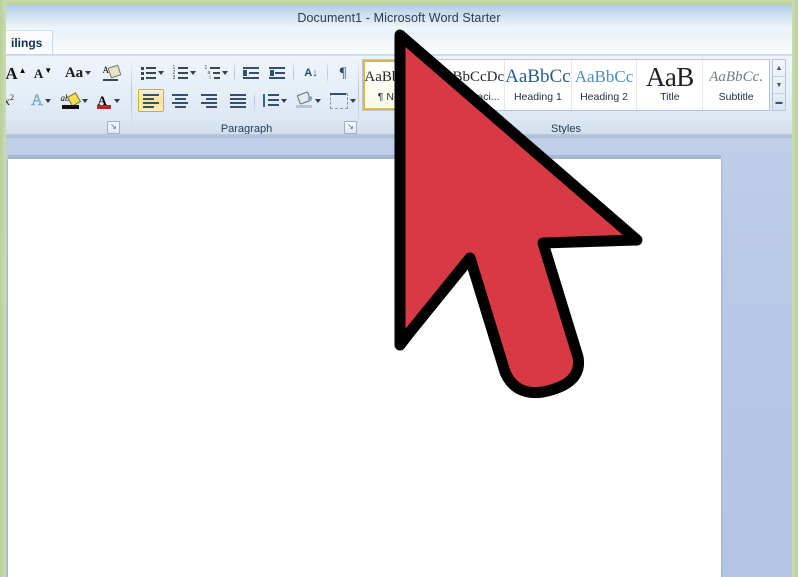  I want to click on sort-icon: A↓, so click(311, 72).